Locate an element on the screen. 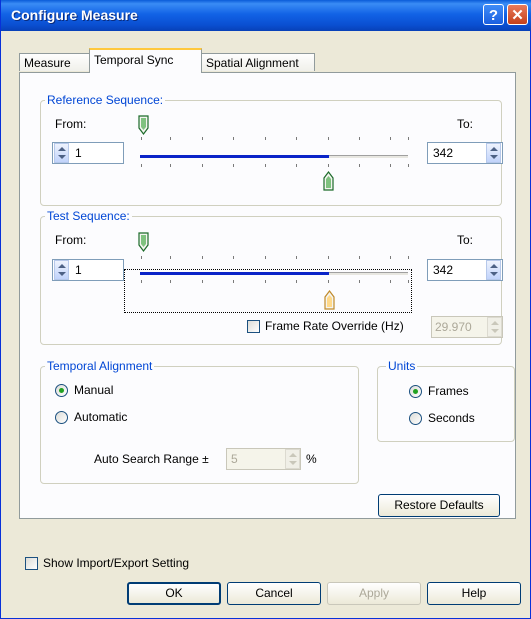  reference-from-label: From: is located at coordinates (71, 124).